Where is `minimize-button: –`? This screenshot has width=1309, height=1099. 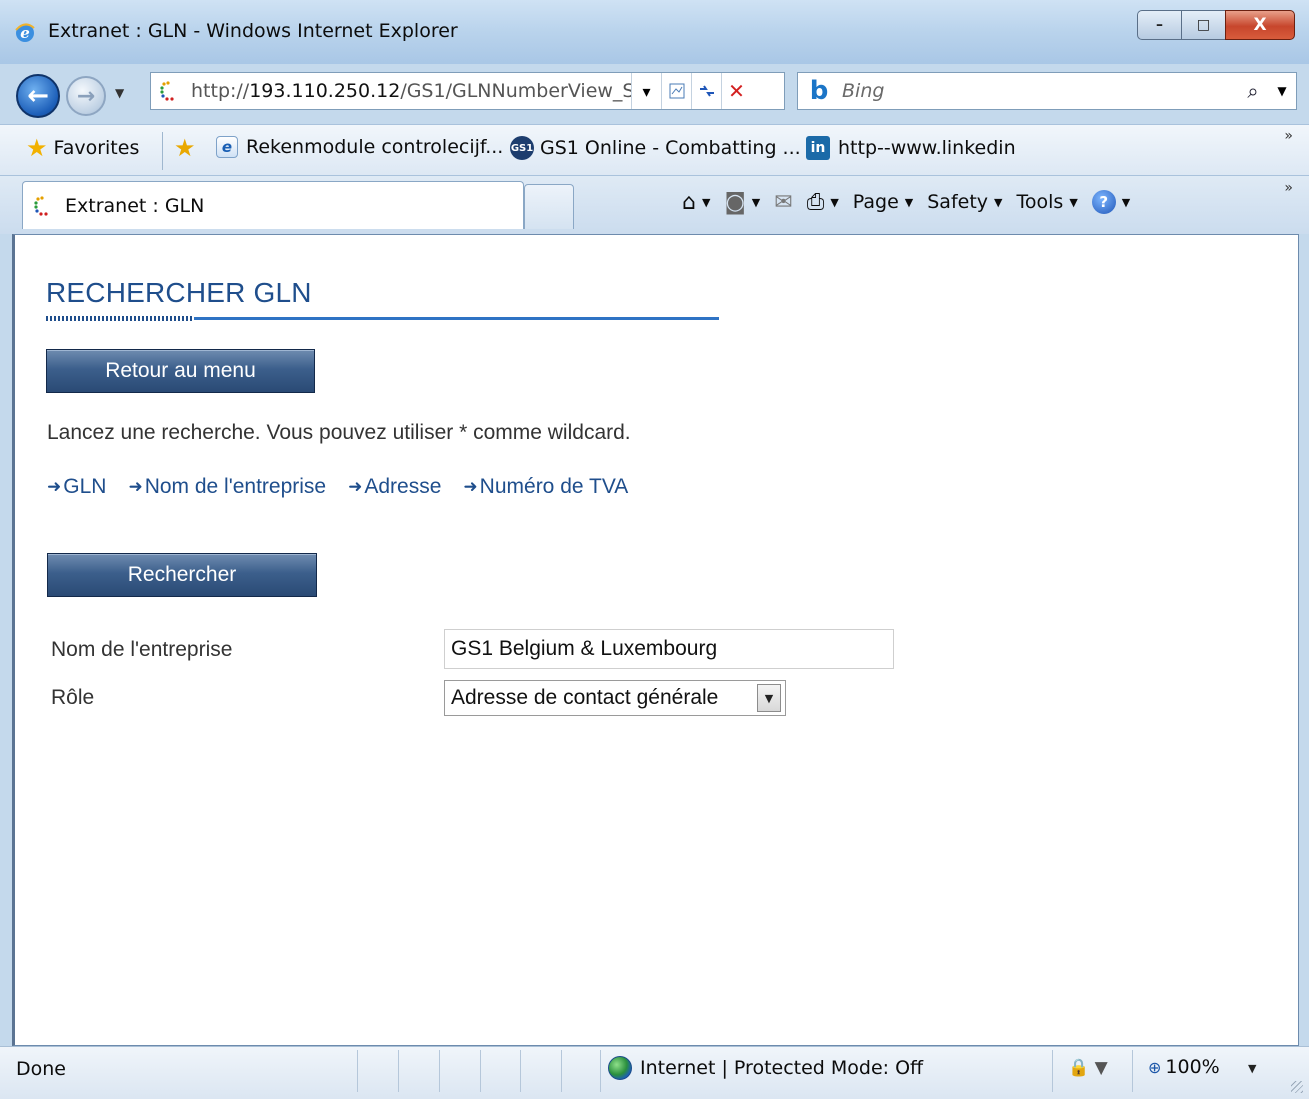 minimize-button: – is located at coordinates (1159, 25).